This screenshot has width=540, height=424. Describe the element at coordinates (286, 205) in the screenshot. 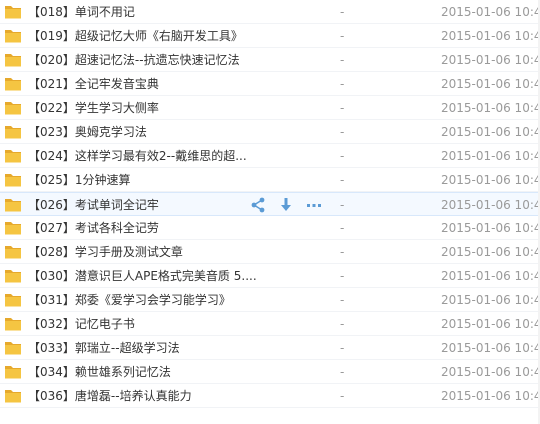

I see `download-icon` at that location.